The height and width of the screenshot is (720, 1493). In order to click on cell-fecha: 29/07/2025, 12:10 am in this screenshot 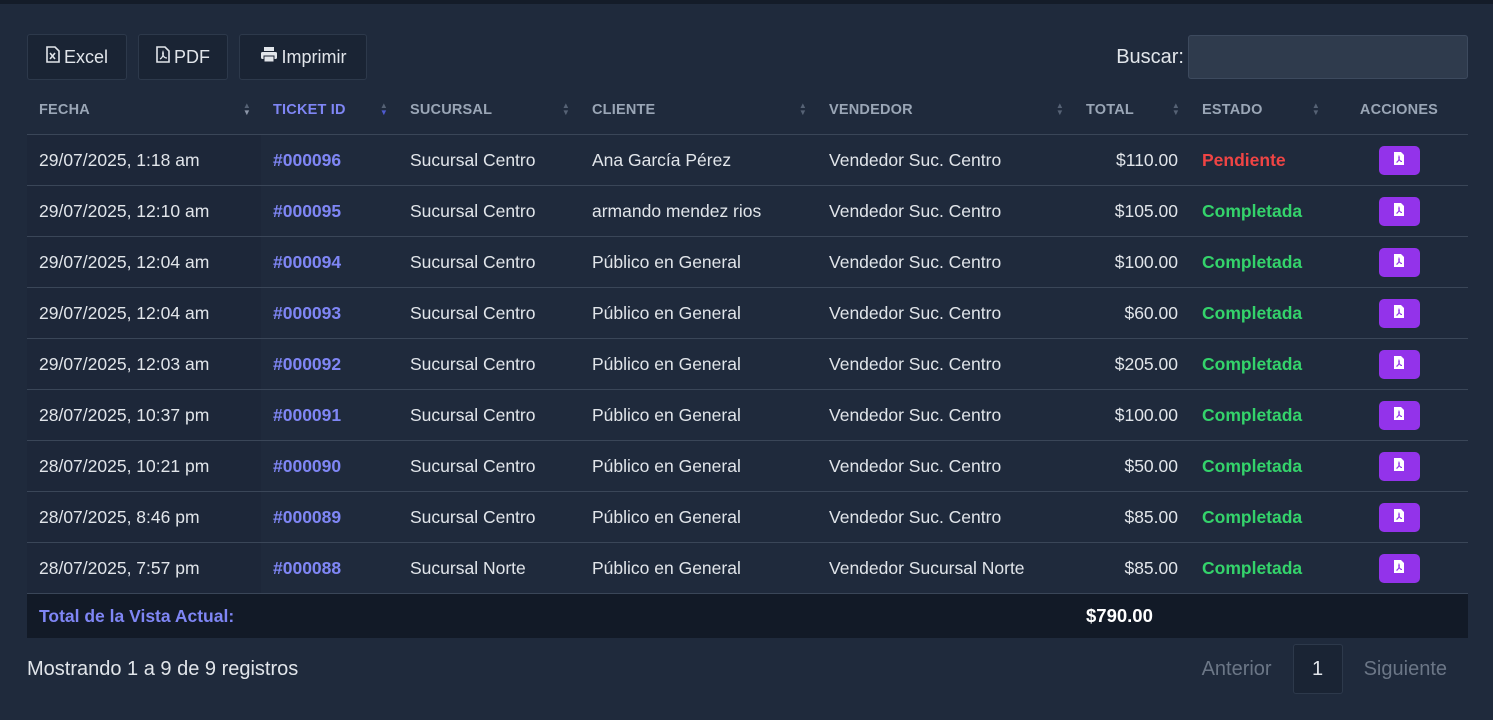, I will do `click(144, 211)`.